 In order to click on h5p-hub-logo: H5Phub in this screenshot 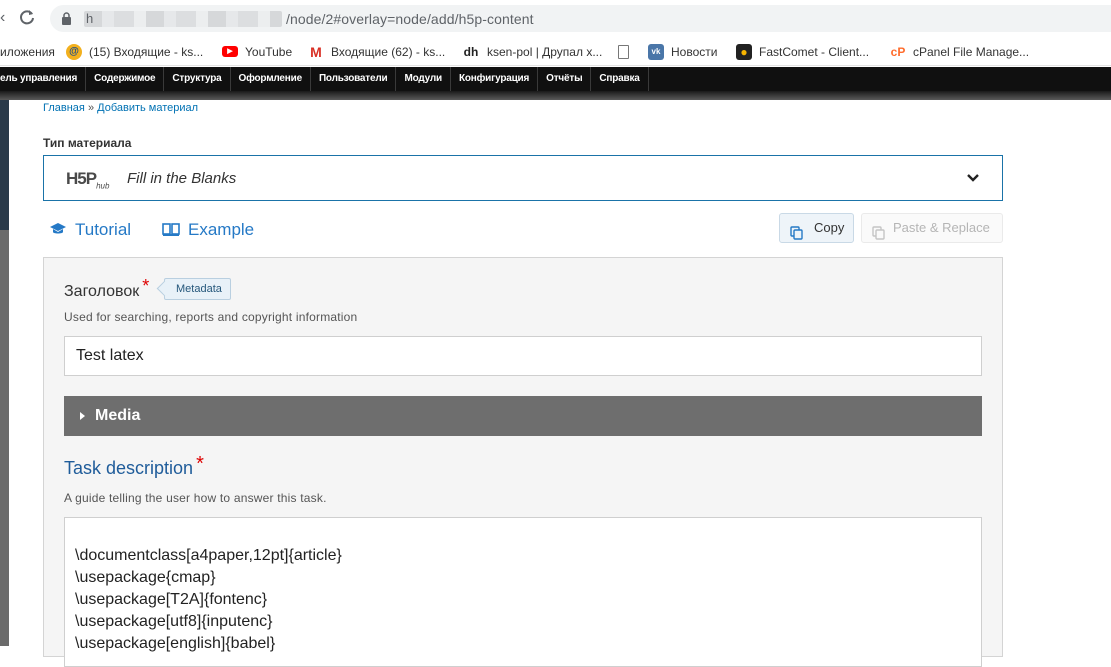, I will do `click(88, 180)`.